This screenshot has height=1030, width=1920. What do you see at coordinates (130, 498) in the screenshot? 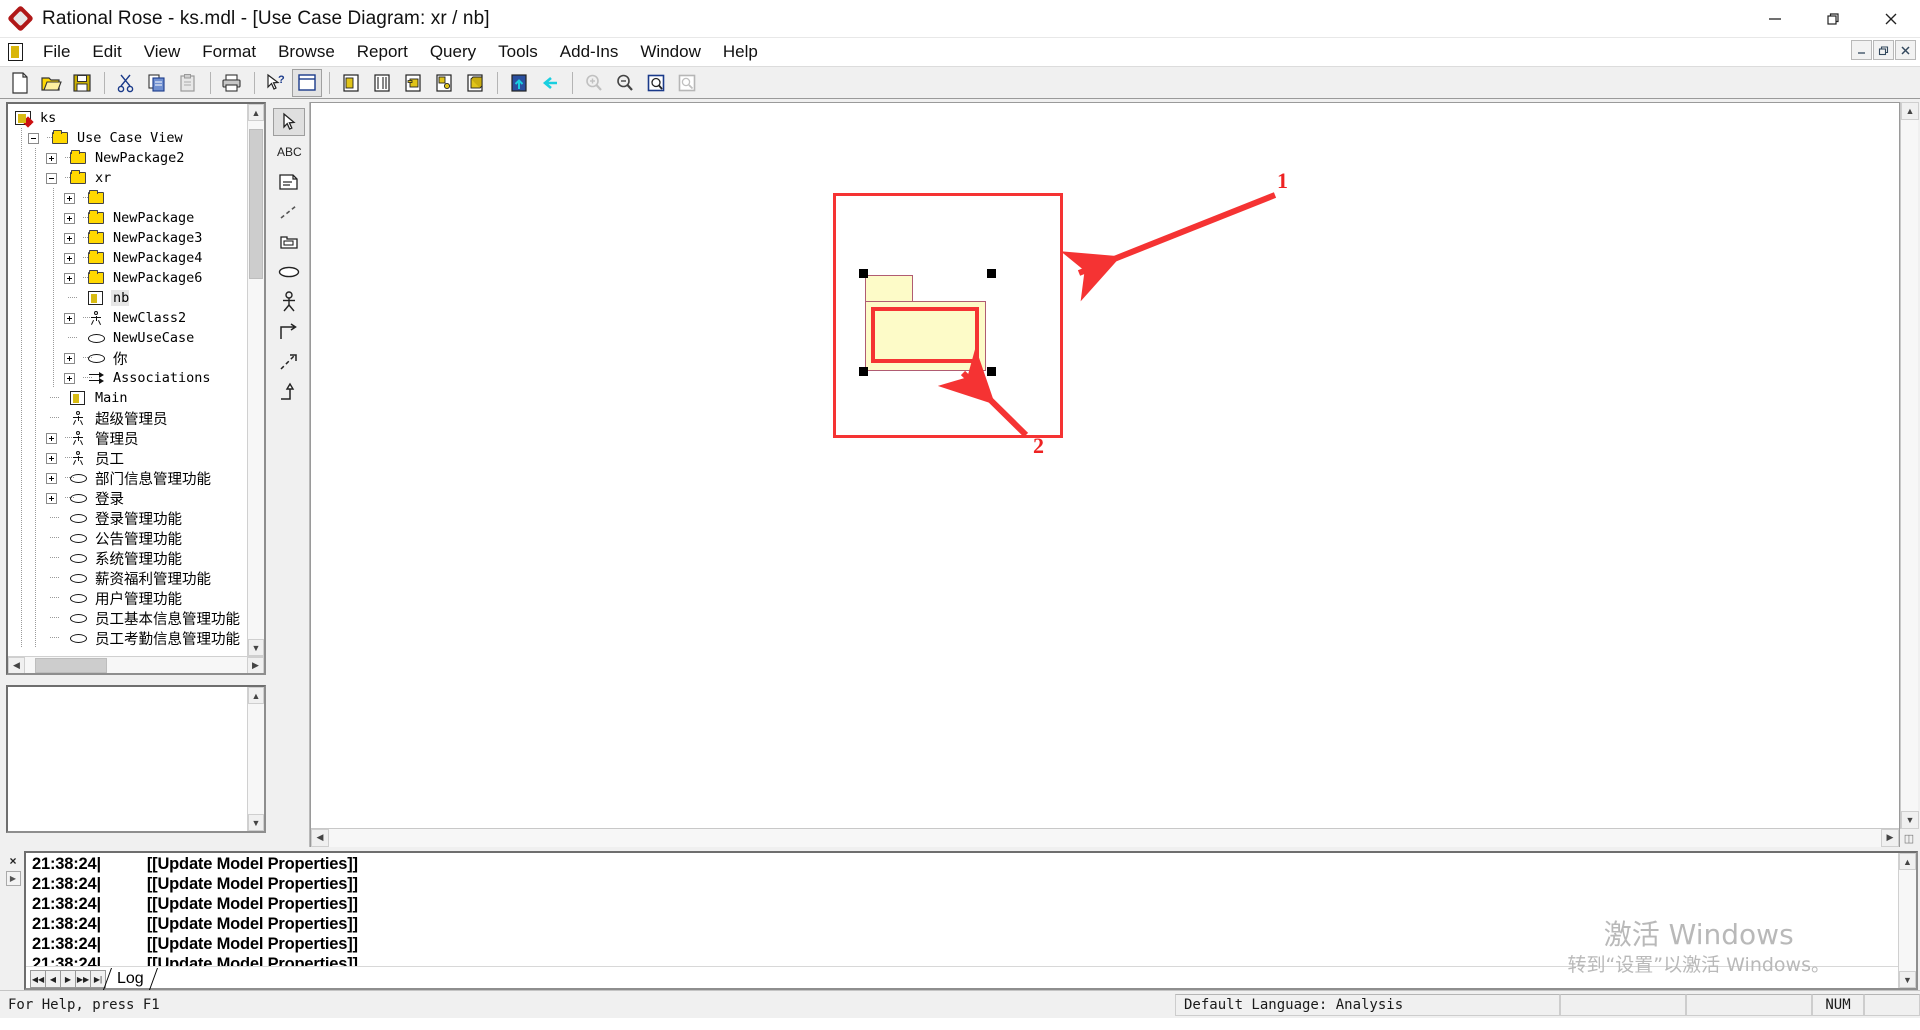
I see `tree-node: 登录` at bounding box center [130, 498].